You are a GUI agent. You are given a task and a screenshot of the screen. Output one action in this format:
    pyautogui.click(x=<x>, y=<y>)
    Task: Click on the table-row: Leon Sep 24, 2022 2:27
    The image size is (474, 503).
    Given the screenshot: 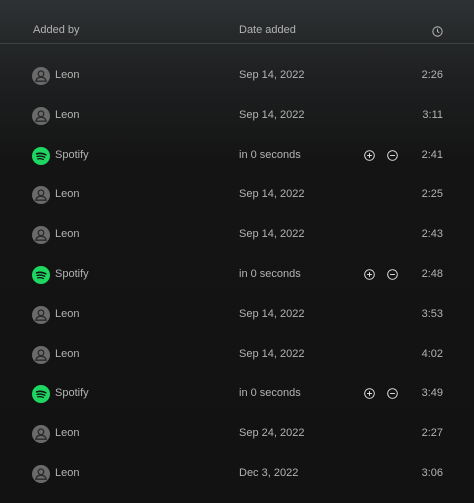 What is the action you would take?
    pyautogui.click(x=237, y=434)
    